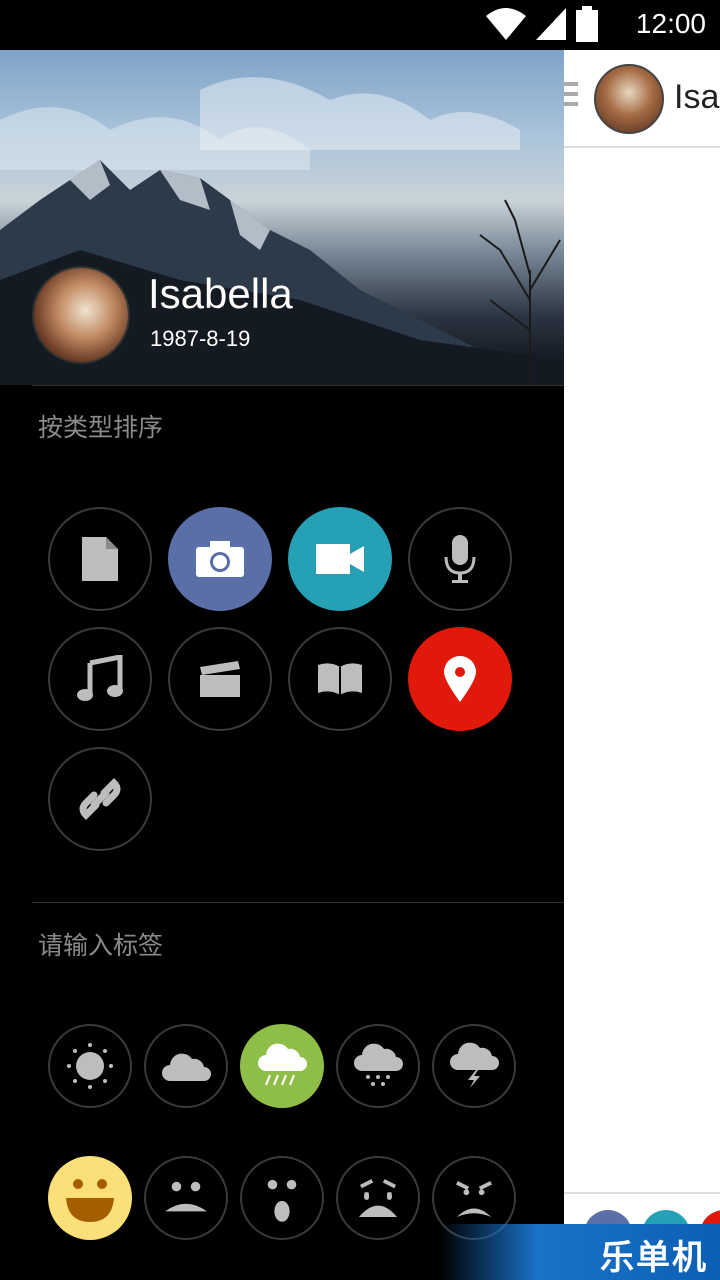 The width and height of the screenshot is (720, 1280). Describe the element at coordinates (697, 97) in the screenshot. I see `toolbar-title: Isa` at that location.